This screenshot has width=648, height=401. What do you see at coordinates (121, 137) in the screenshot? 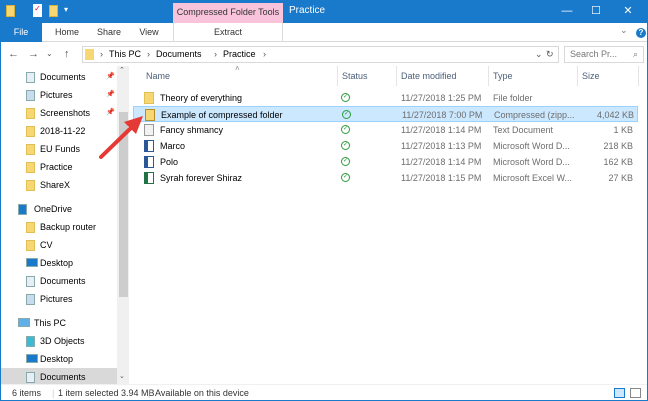
I see `annotation-arrow` at bounding box center [121, 137].